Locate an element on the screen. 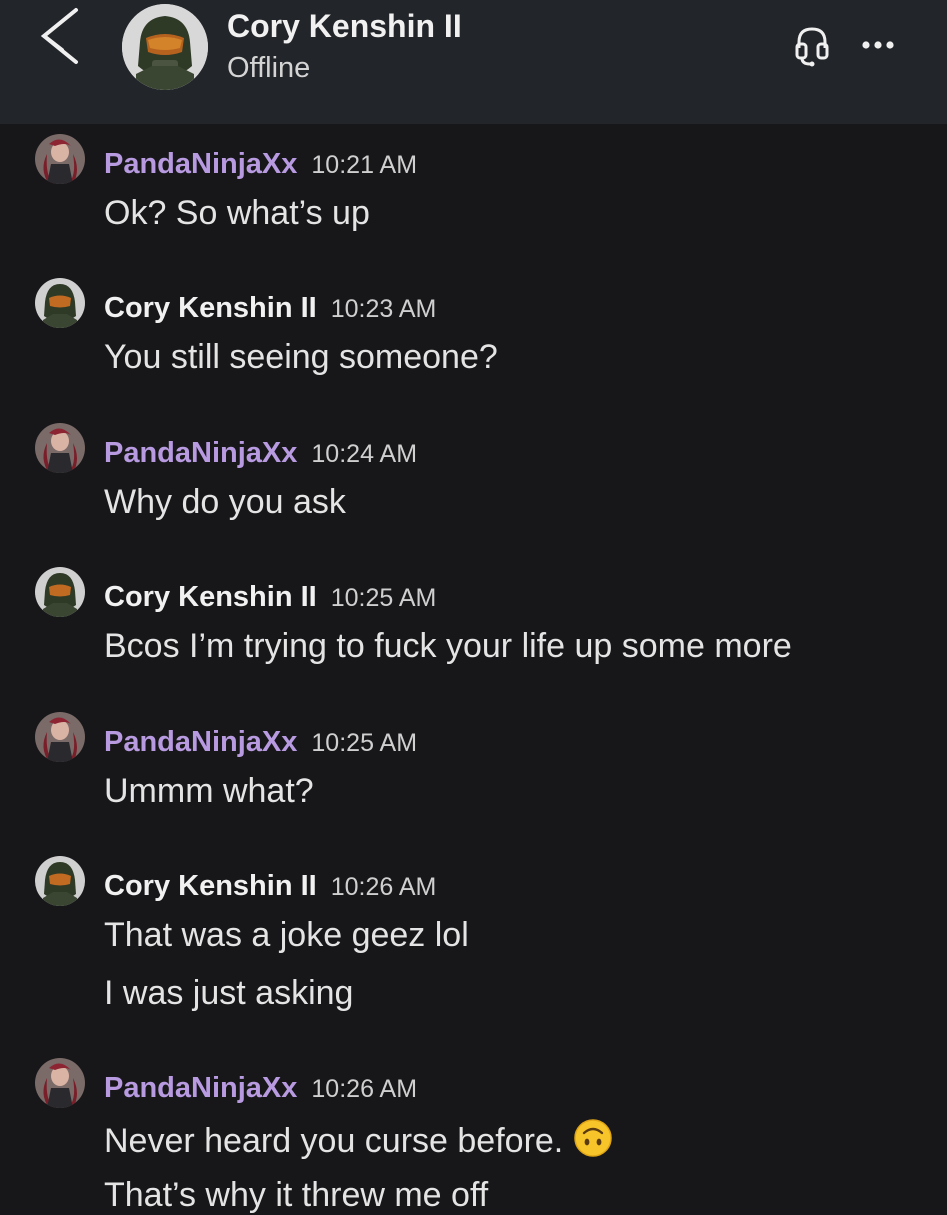  headset-icon is located at coordinates (812, 46).